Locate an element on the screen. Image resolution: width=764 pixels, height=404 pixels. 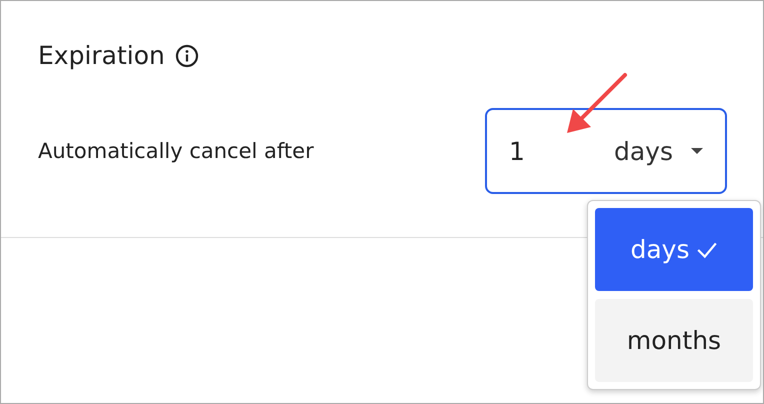
menu-option: months is located at coordinates (674, 340).